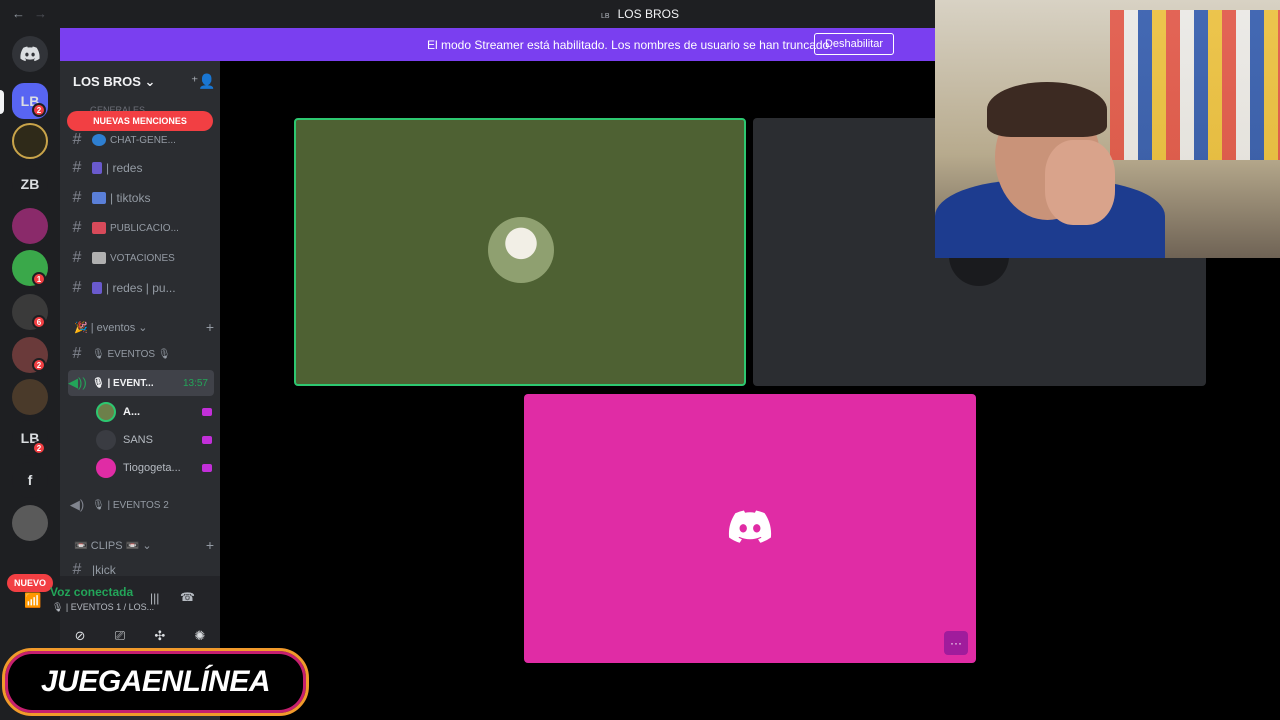 The image size is (1280, 720). Describe the element at coordinates (30, 141) in the screenshot. I see `server-icon-gold` at that location.